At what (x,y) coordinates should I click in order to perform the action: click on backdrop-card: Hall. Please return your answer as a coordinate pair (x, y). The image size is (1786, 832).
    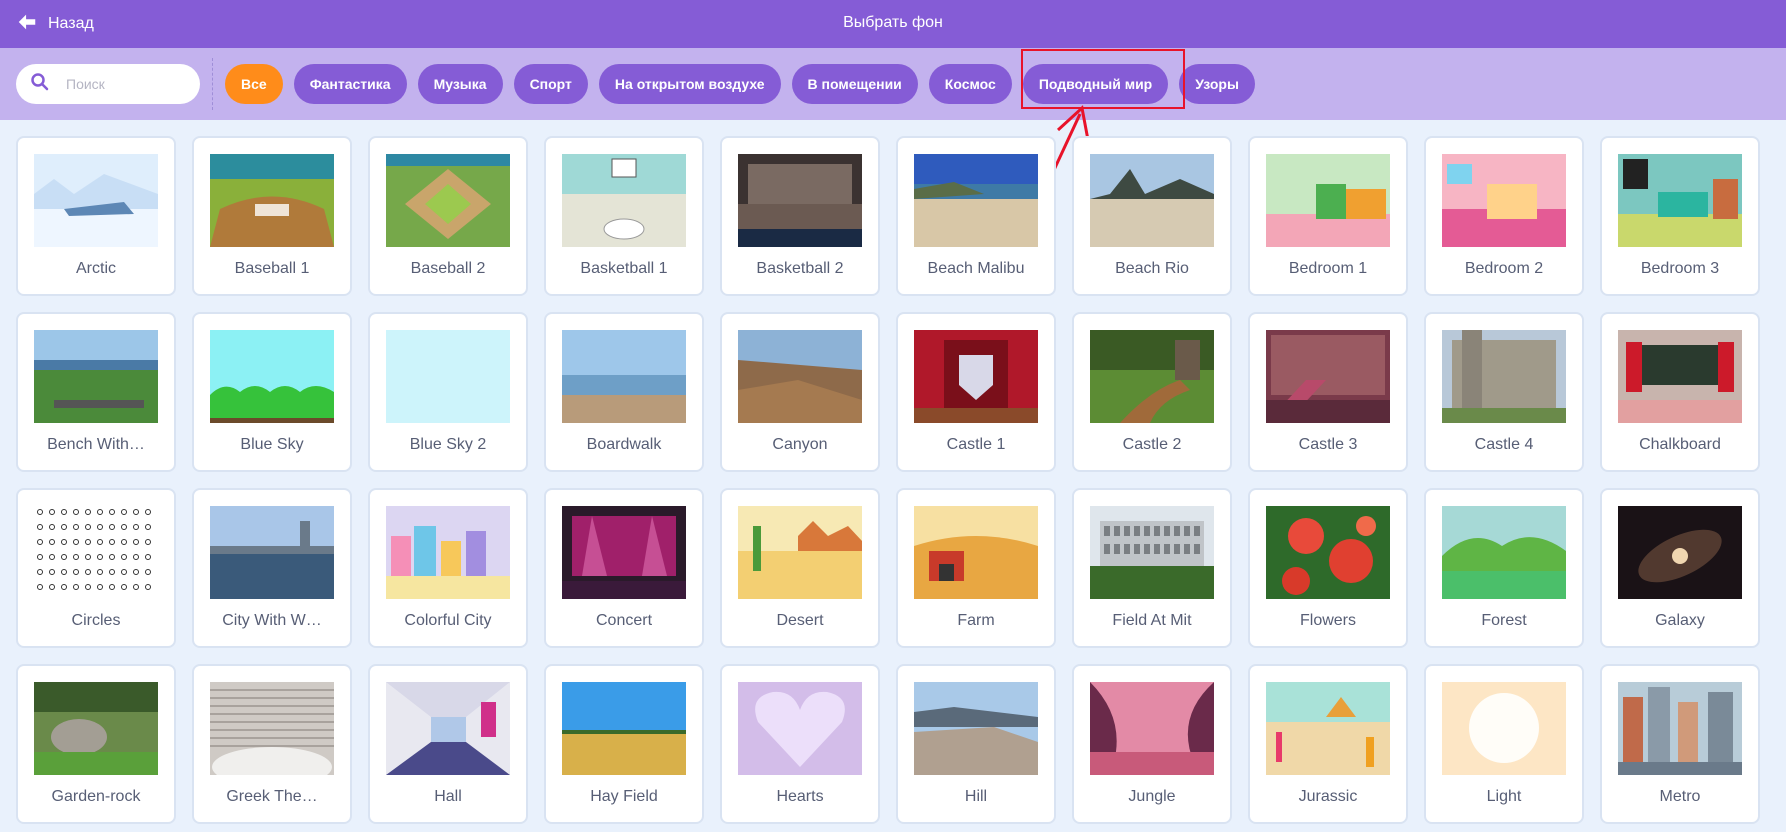
    Looking at the image, I should click on (448, 744).